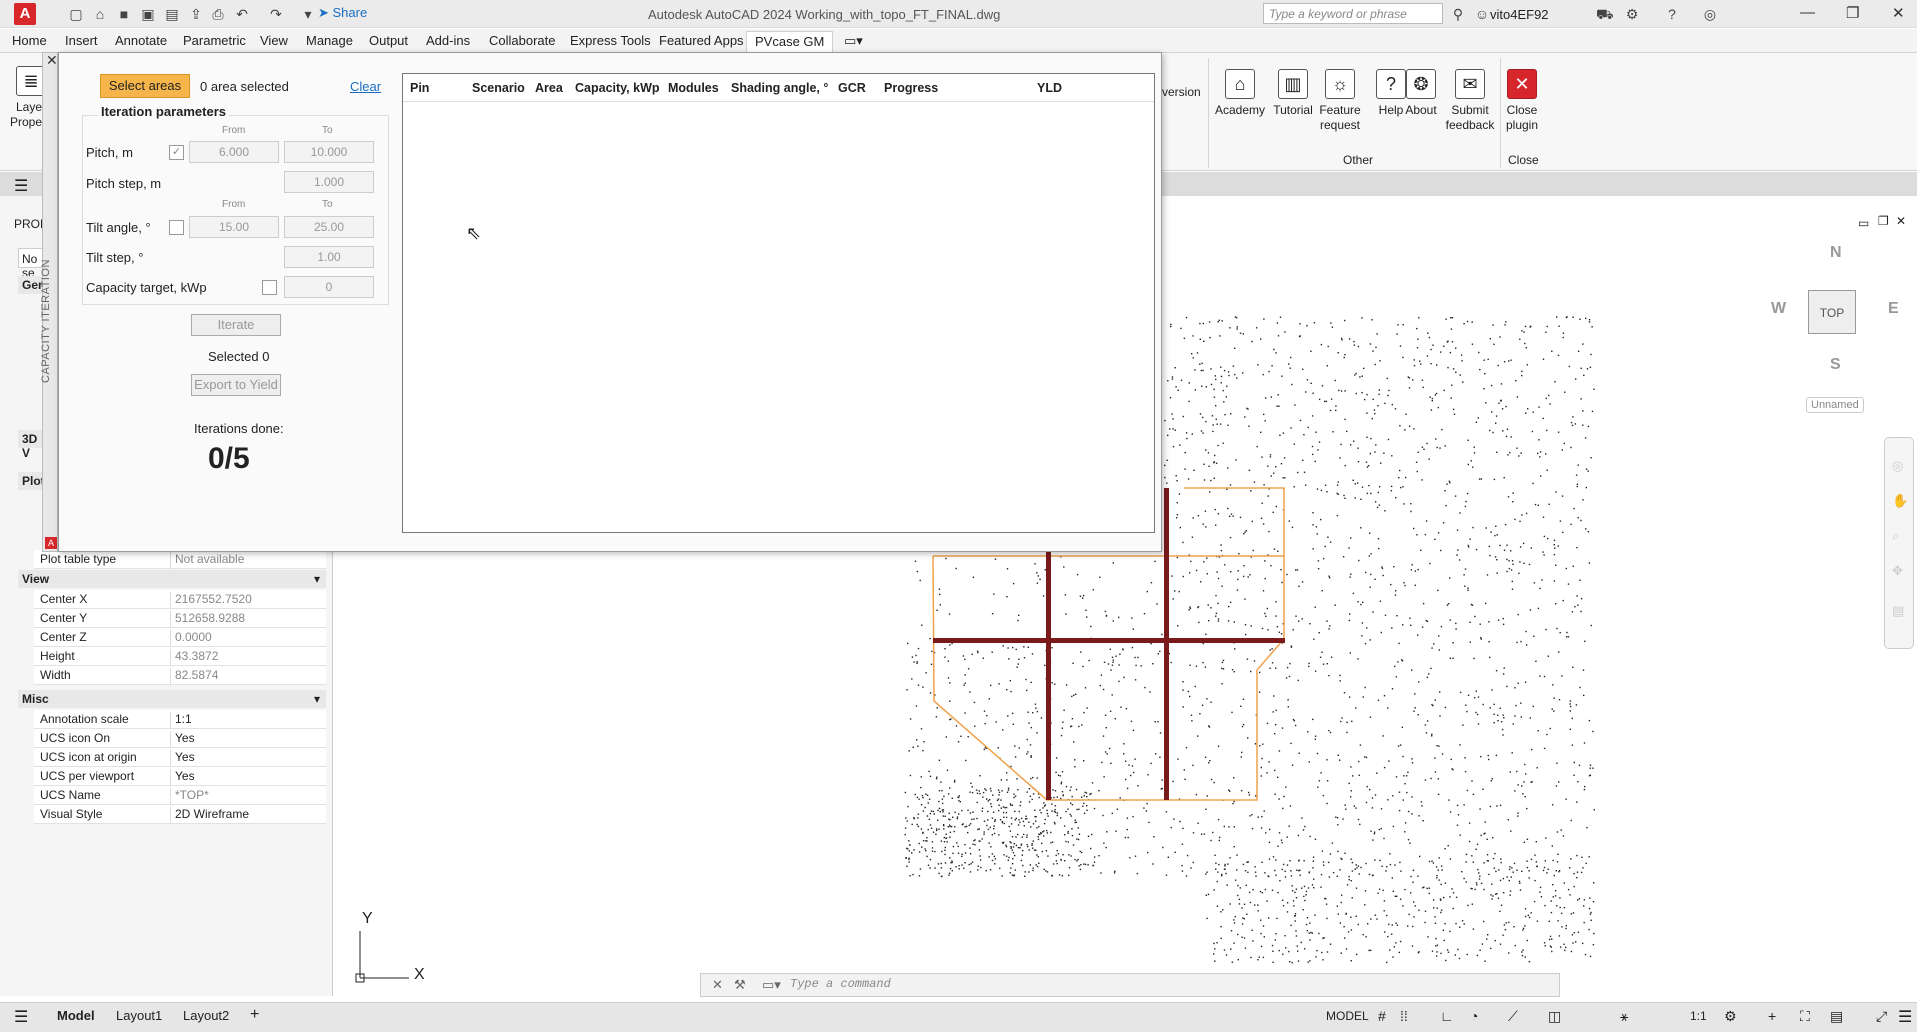 This screenshot has height=1032, width=1917. What do you see at coordinates (717, 985) in the screenshot?
I see `command-close-icon: ✕` at bounding box center [717, 985].